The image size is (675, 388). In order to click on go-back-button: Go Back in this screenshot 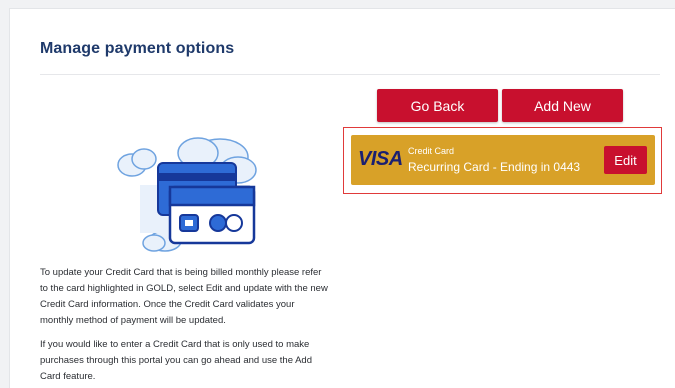, I will do `click(437, 105)`.